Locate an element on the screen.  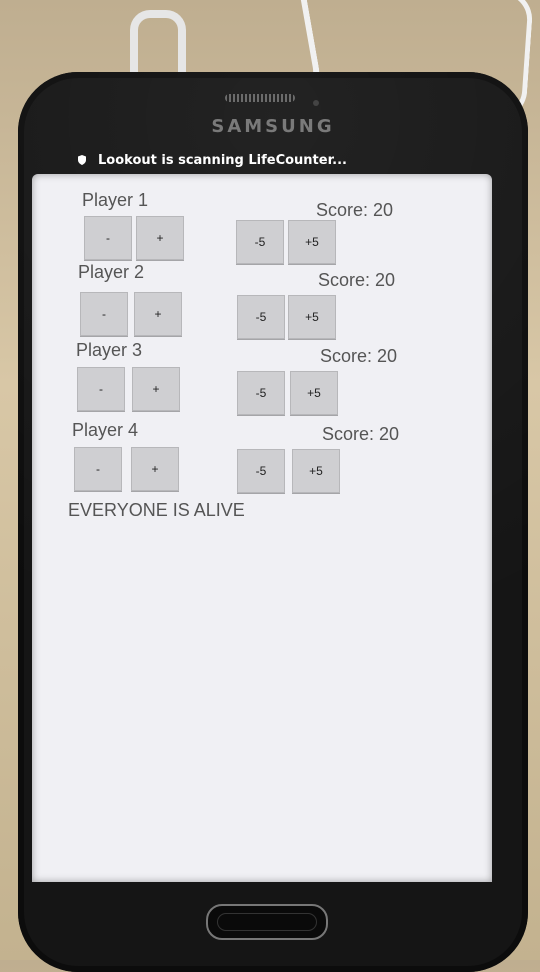
player-name: Player 2 is located at coordinates (111, 272).